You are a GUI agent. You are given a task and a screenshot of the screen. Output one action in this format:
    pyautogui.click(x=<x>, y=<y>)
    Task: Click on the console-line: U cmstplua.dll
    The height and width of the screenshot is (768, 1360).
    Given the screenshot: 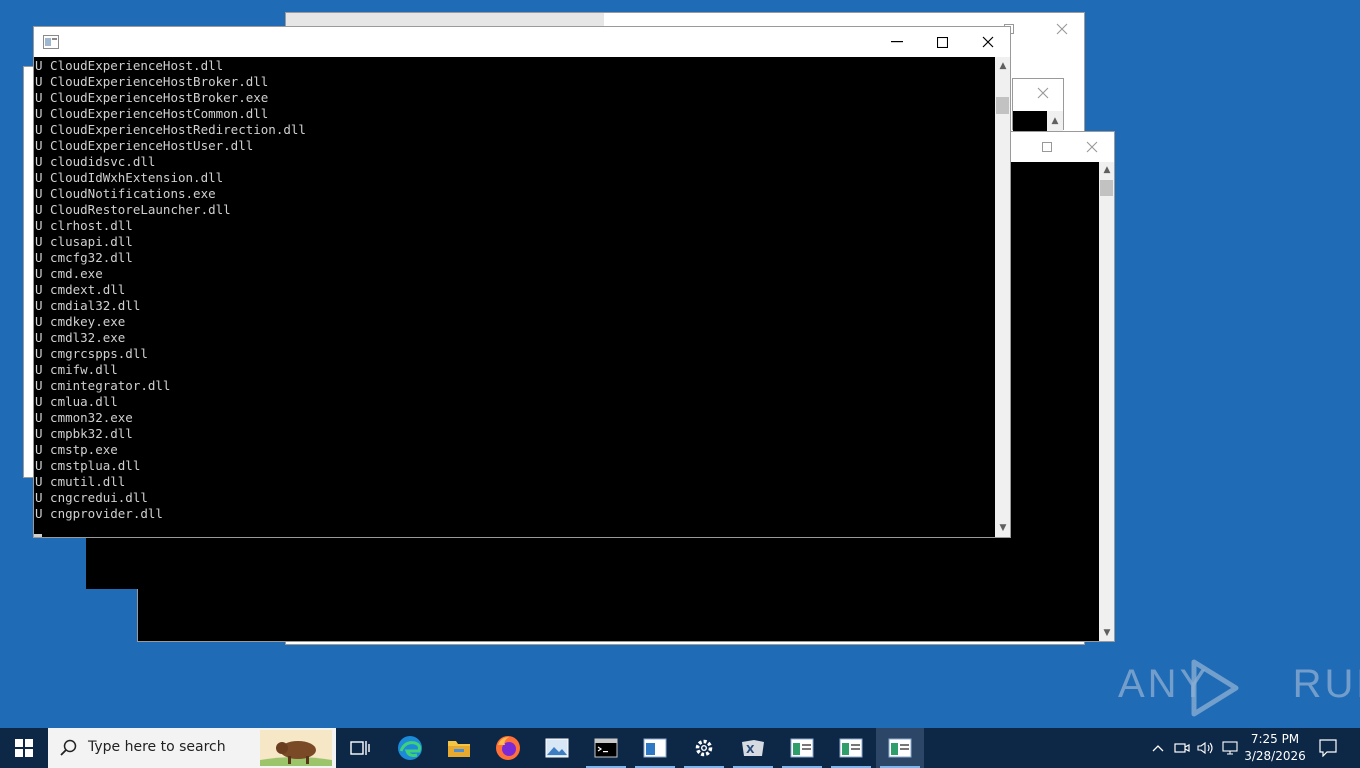 What is the action you would take?
    pyautogui.click(x=88, y=465)
    